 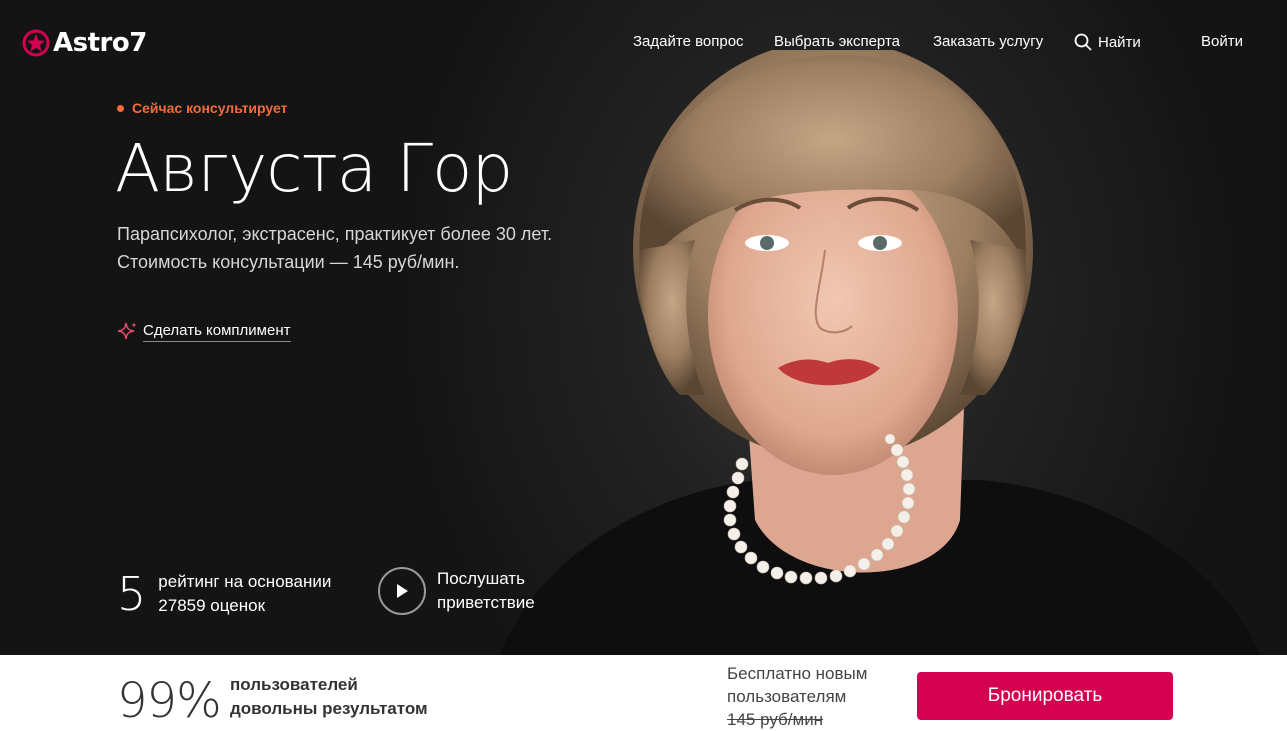 I want to click on rating-caption-line2: 27859 оценок, so click(x=212, y=605).